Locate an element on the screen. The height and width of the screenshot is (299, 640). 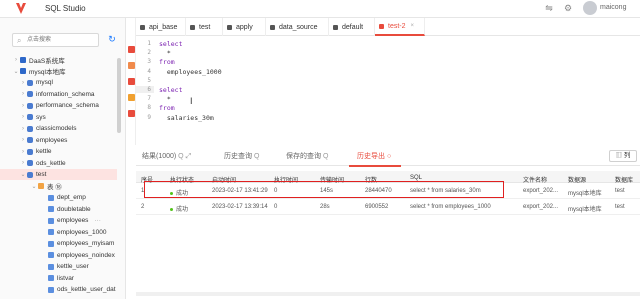
app-logo-icon is located at coordinates (21, 8).